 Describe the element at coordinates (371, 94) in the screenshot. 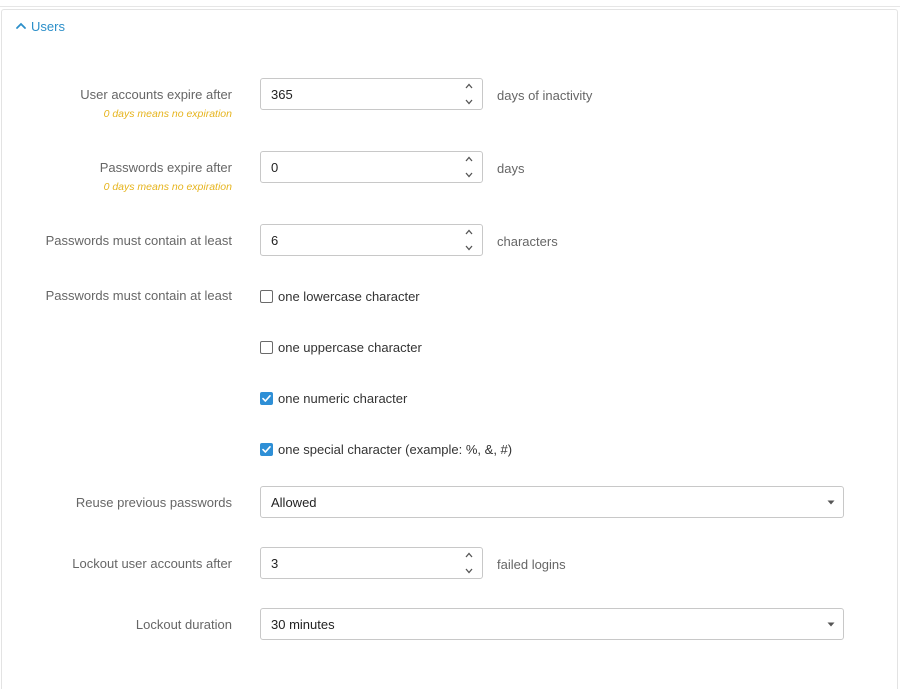

I see `account-expiry-input: 365` at that location.